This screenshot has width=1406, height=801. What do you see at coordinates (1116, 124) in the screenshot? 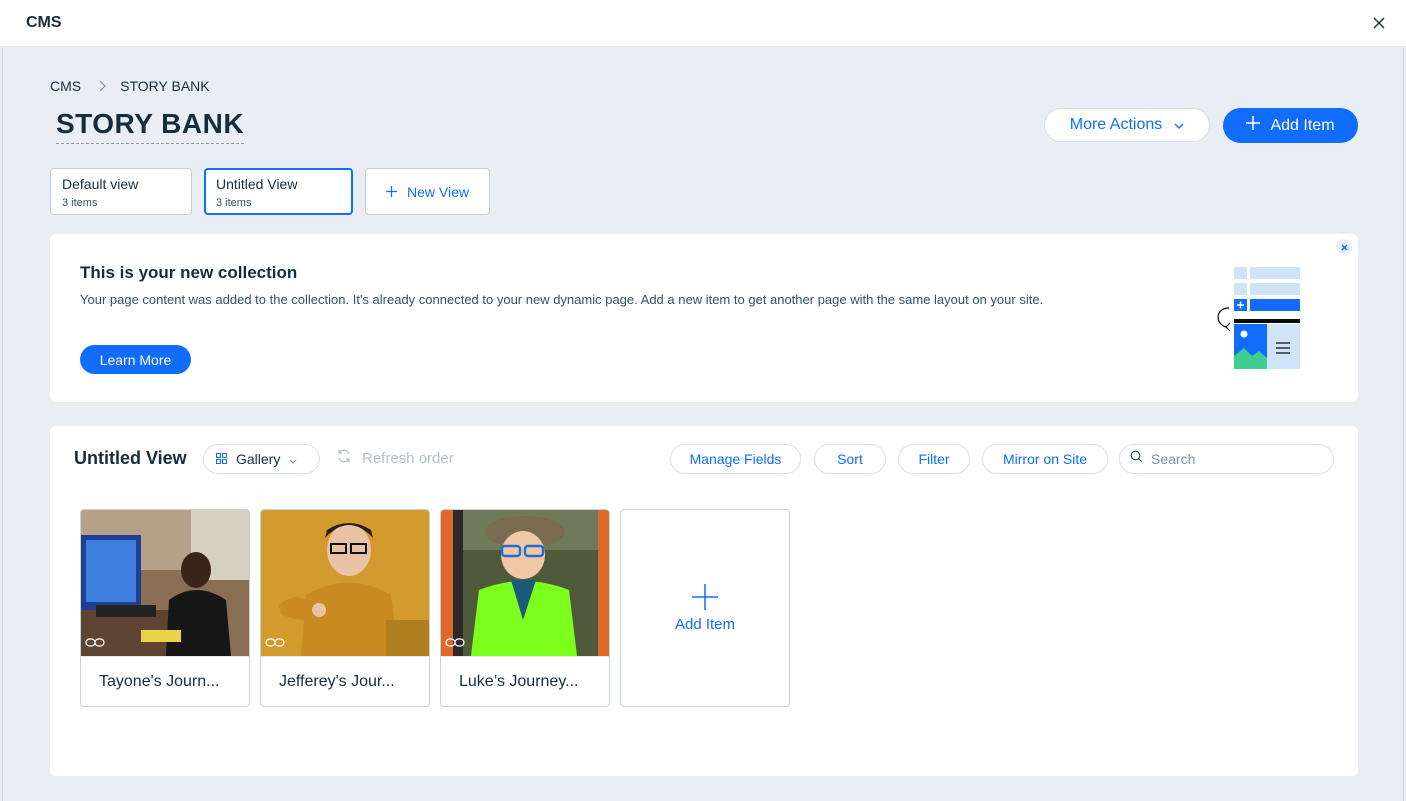
I see `more-actions-label: More Actions` at bounding box center [1116, 124].